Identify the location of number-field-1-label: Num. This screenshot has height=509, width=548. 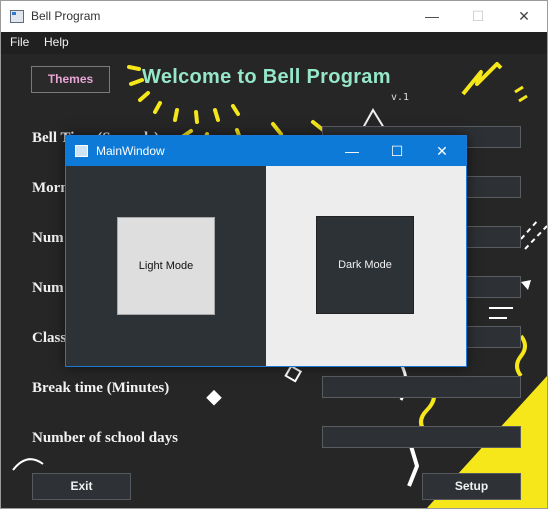
(48, 238).